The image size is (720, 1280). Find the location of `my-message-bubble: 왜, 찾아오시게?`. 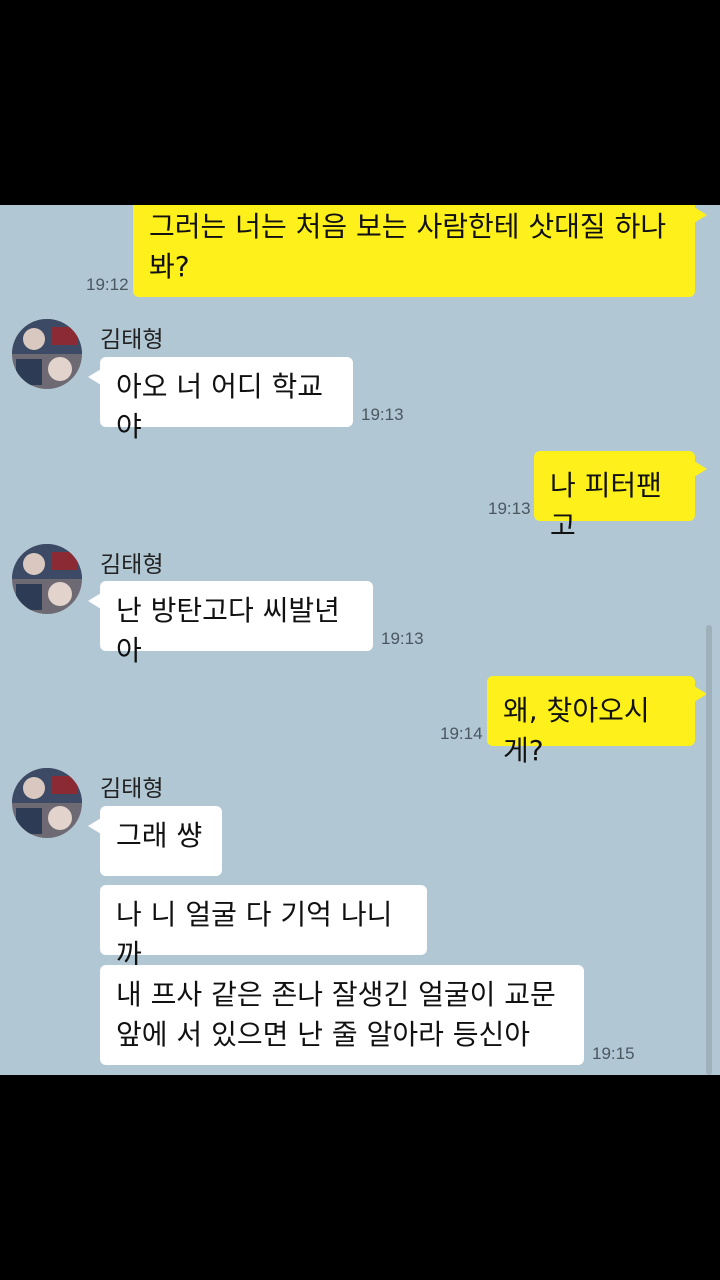

my-message-bubble: 왜, 찾아오시게? is located at coordinates (597, 721).